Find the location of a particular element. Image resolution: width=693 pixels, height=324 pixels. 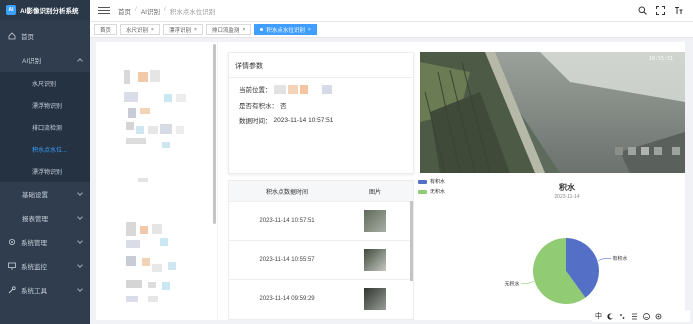

sidebar-item-system-mgmt: 系统管理 is located at coordinates (45, 242).